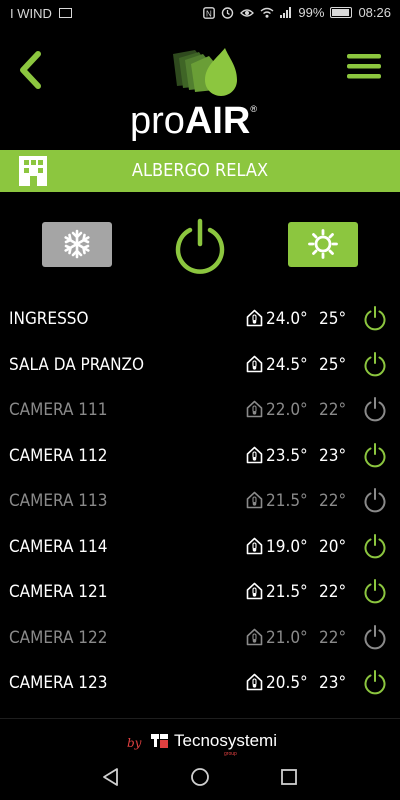 This screenshot has height=800, width=400. I want to click on room-row: CAMERA 114 19.0° 20°, so click(200, 548).